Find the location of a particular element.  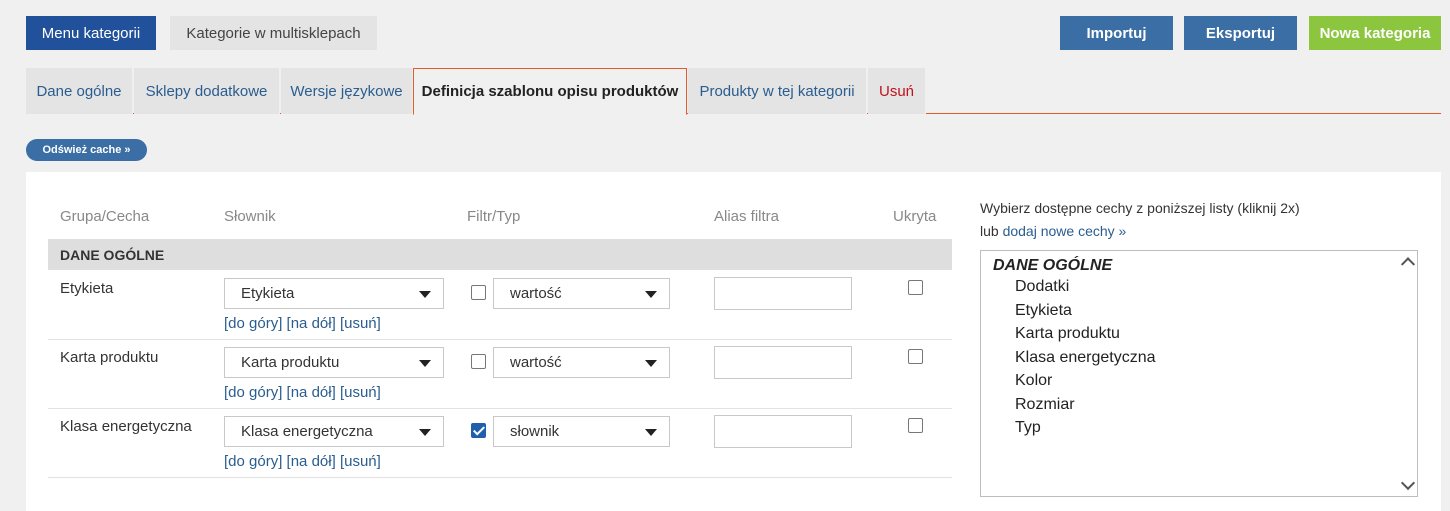

add-feature-line: lub dodaj nowe cechy » is located at coordinates (1053, 231).